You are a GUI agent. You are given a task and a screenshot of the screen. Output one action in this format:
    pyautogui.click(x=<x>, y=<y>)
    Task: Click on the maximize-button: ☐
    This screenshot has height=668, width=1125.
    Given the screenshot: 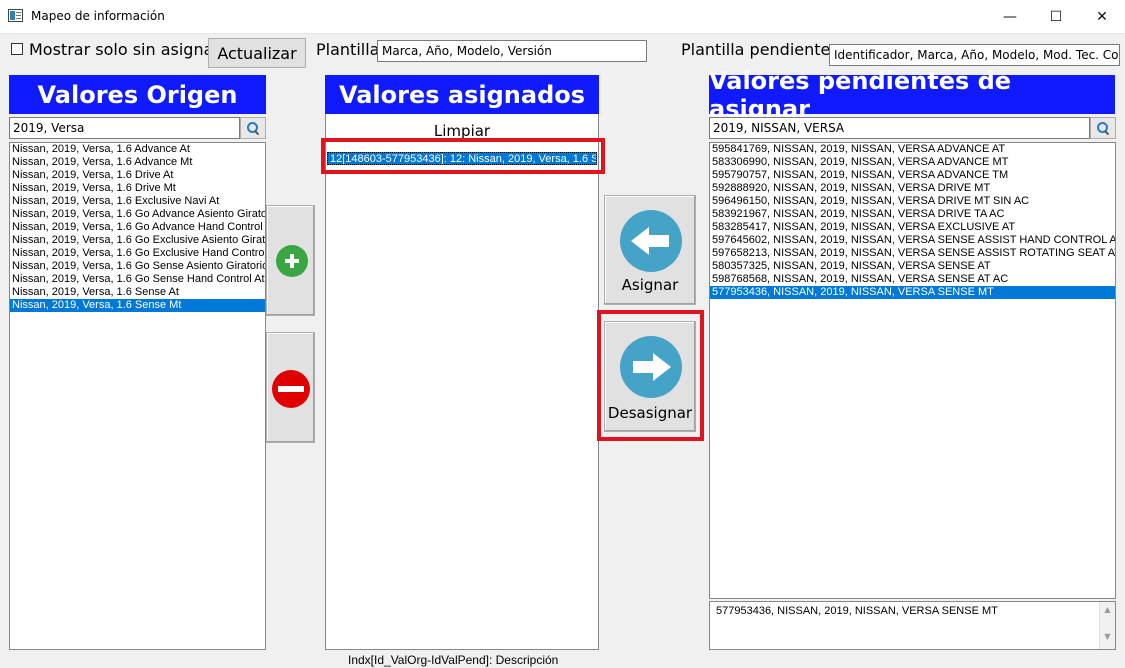 What is the action you would take?
    pyautogui.click(x=1056, y=17)
    